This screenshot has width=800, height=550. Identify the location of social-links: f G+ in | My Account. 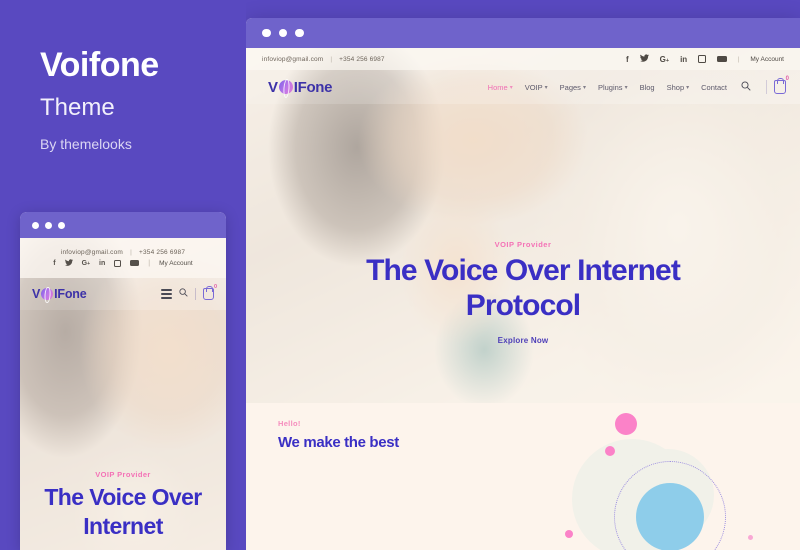
(705, 59).